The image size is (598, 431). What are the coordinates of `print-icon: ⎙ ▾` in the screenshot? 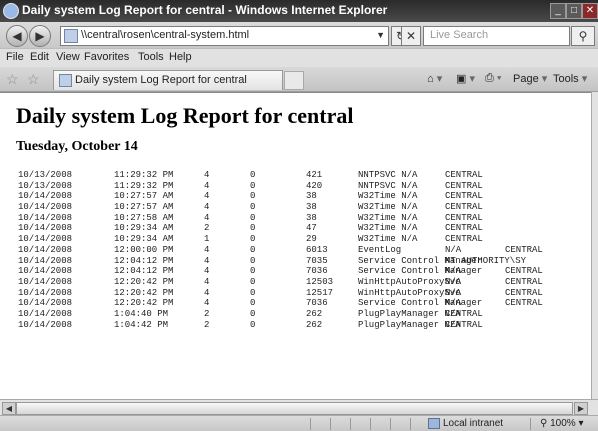 It's located at (493, 78).